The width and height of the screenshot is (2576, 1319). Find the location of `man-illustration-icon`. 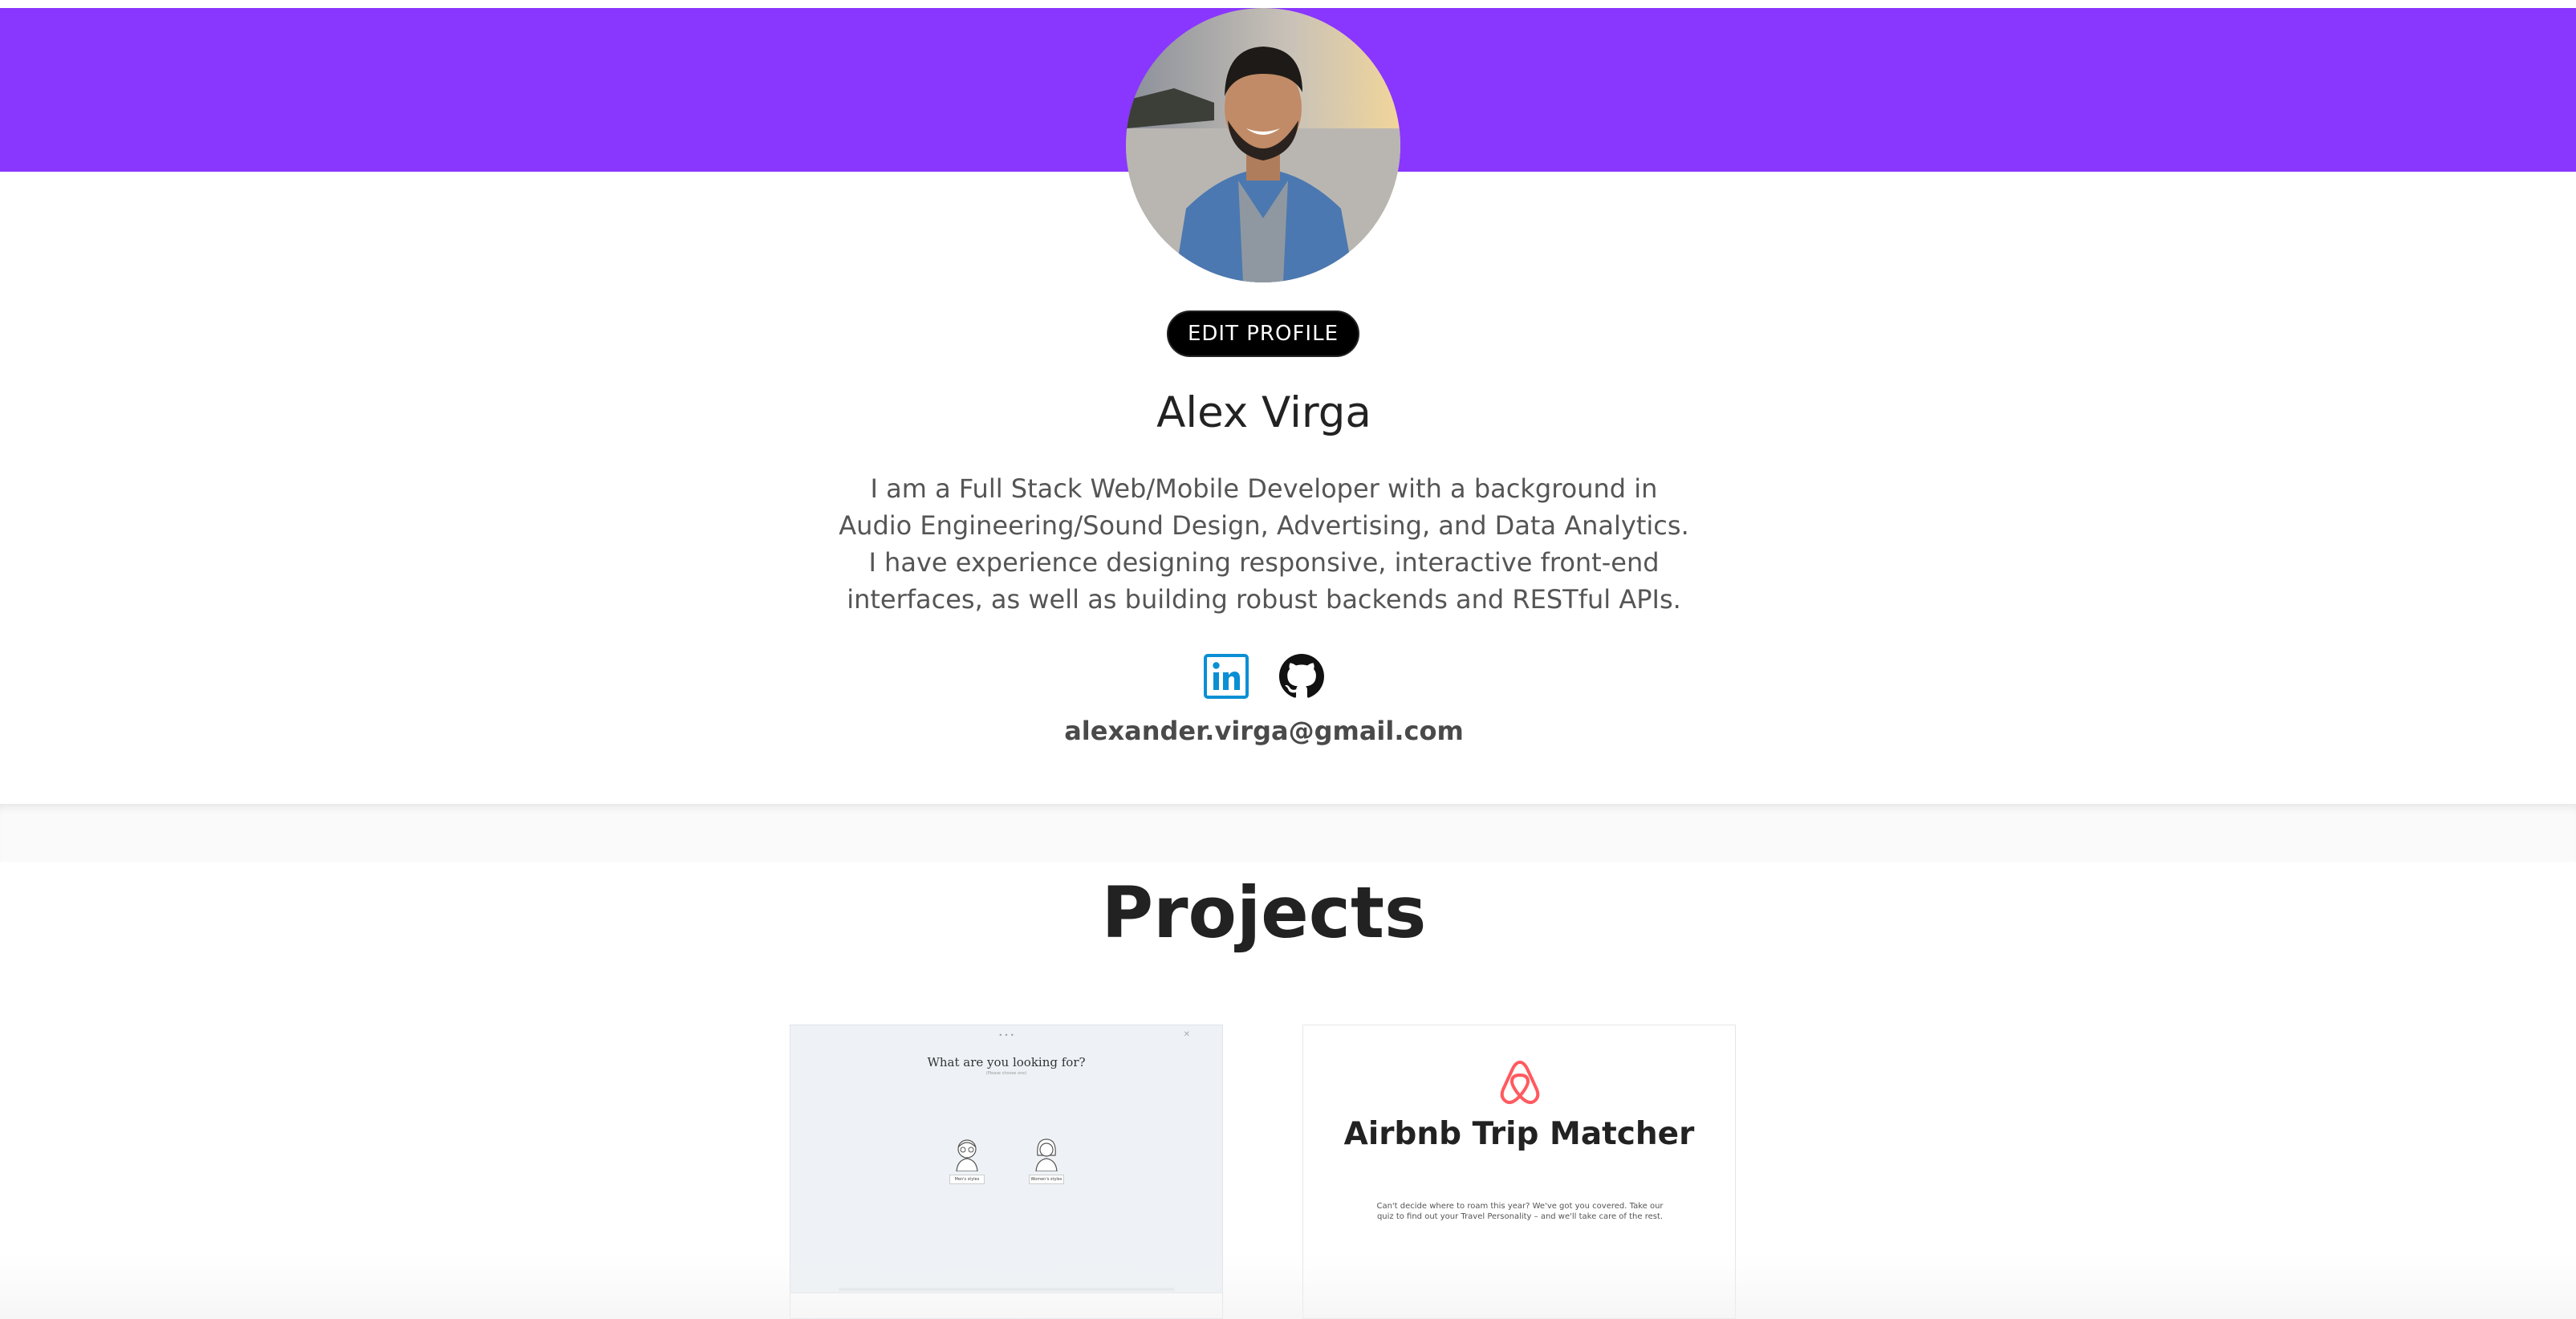

man-illustration-icon is located at coordinates (967, 1155).